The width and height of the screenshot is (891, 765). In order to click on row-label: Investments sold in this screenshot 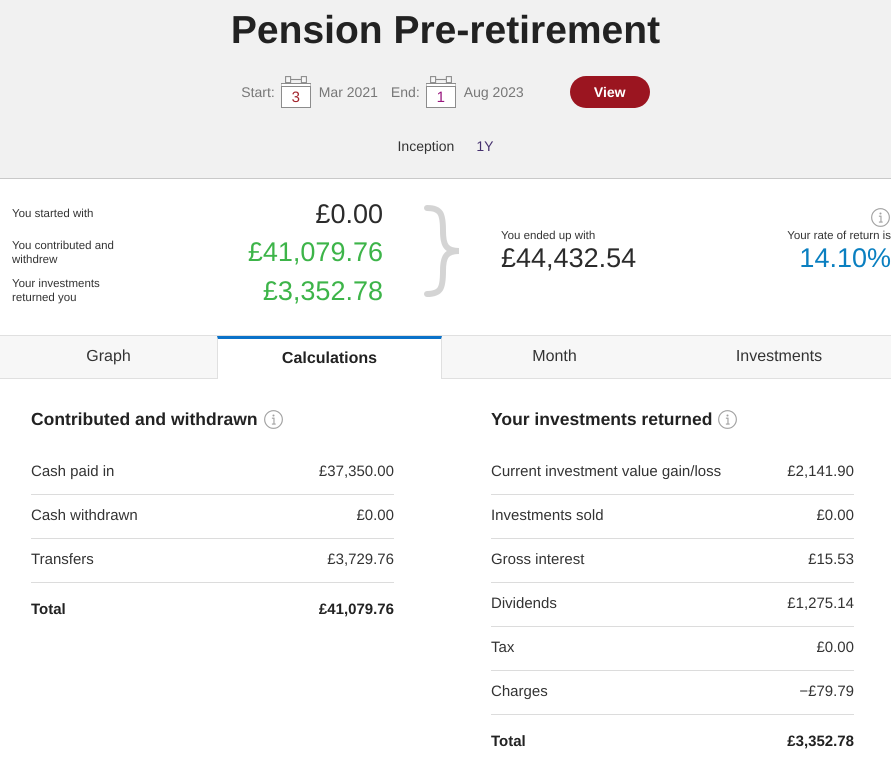, I will do `click(547, 516)`.